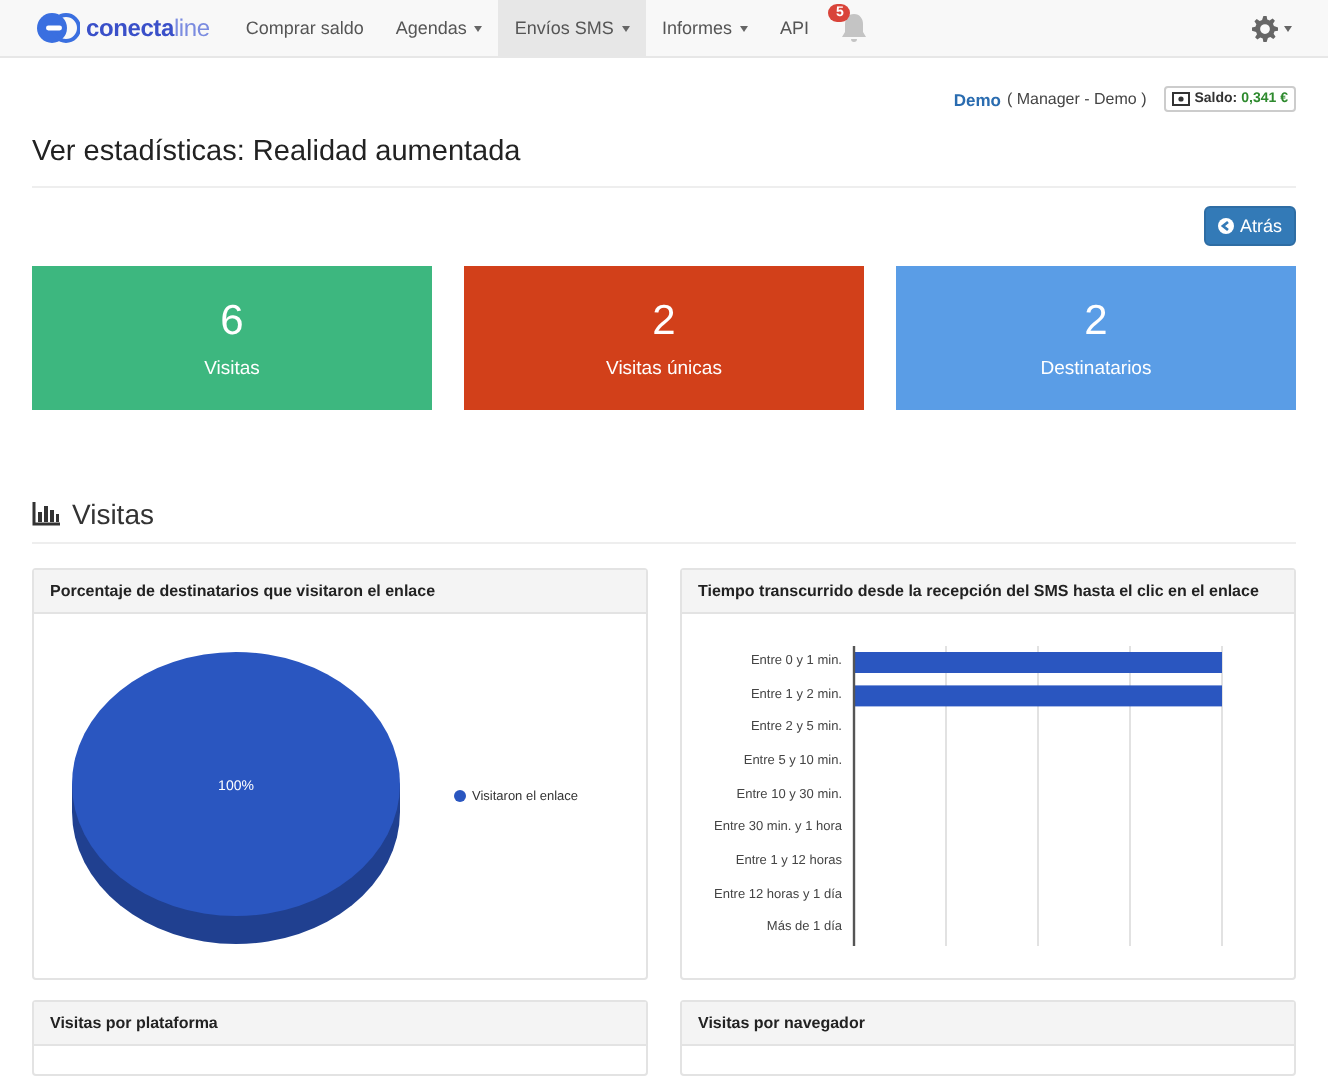 This screenshot has width=1328, height=1080. Describe the element at coordinates (664, 368) in the screenshot. I see `stat-label: Visitas únicas` at that location.